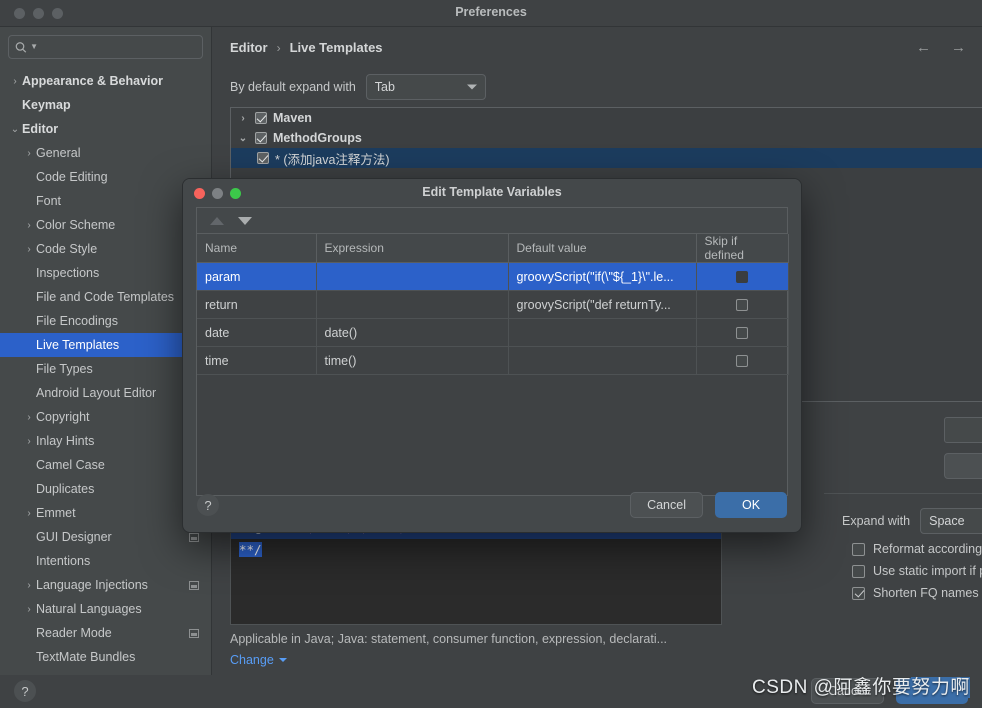 The image size is (982, 708). What do you see at coordinates (903, 571) in the screenshot?
I see `option-use-static-import-if-possible: Use static import if possible` at bounding box center [903, 571].